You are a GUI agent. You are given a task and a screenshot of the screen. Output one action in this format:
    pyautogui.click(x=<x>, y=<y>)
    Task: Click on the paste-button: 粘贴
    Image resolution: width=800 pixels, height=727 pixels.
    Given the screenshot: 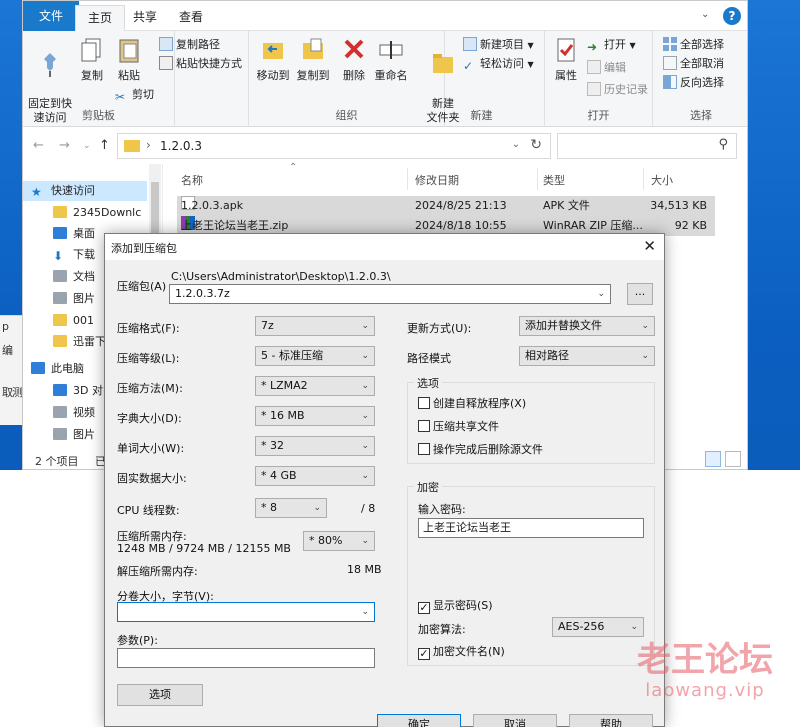 What is the action you would take?
    pyautogui.click(x=129, y=59)
    